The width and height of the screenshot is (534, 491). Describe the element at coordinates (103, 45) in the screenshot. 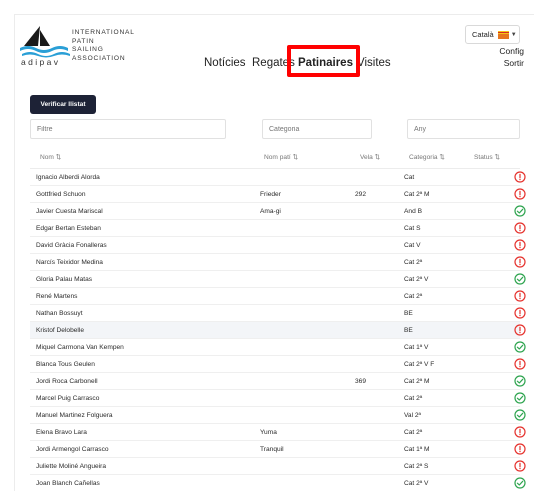

I see `logo-org-text: INTERNATIONAL PATIN SAILING ASSOCIATION` at that location.